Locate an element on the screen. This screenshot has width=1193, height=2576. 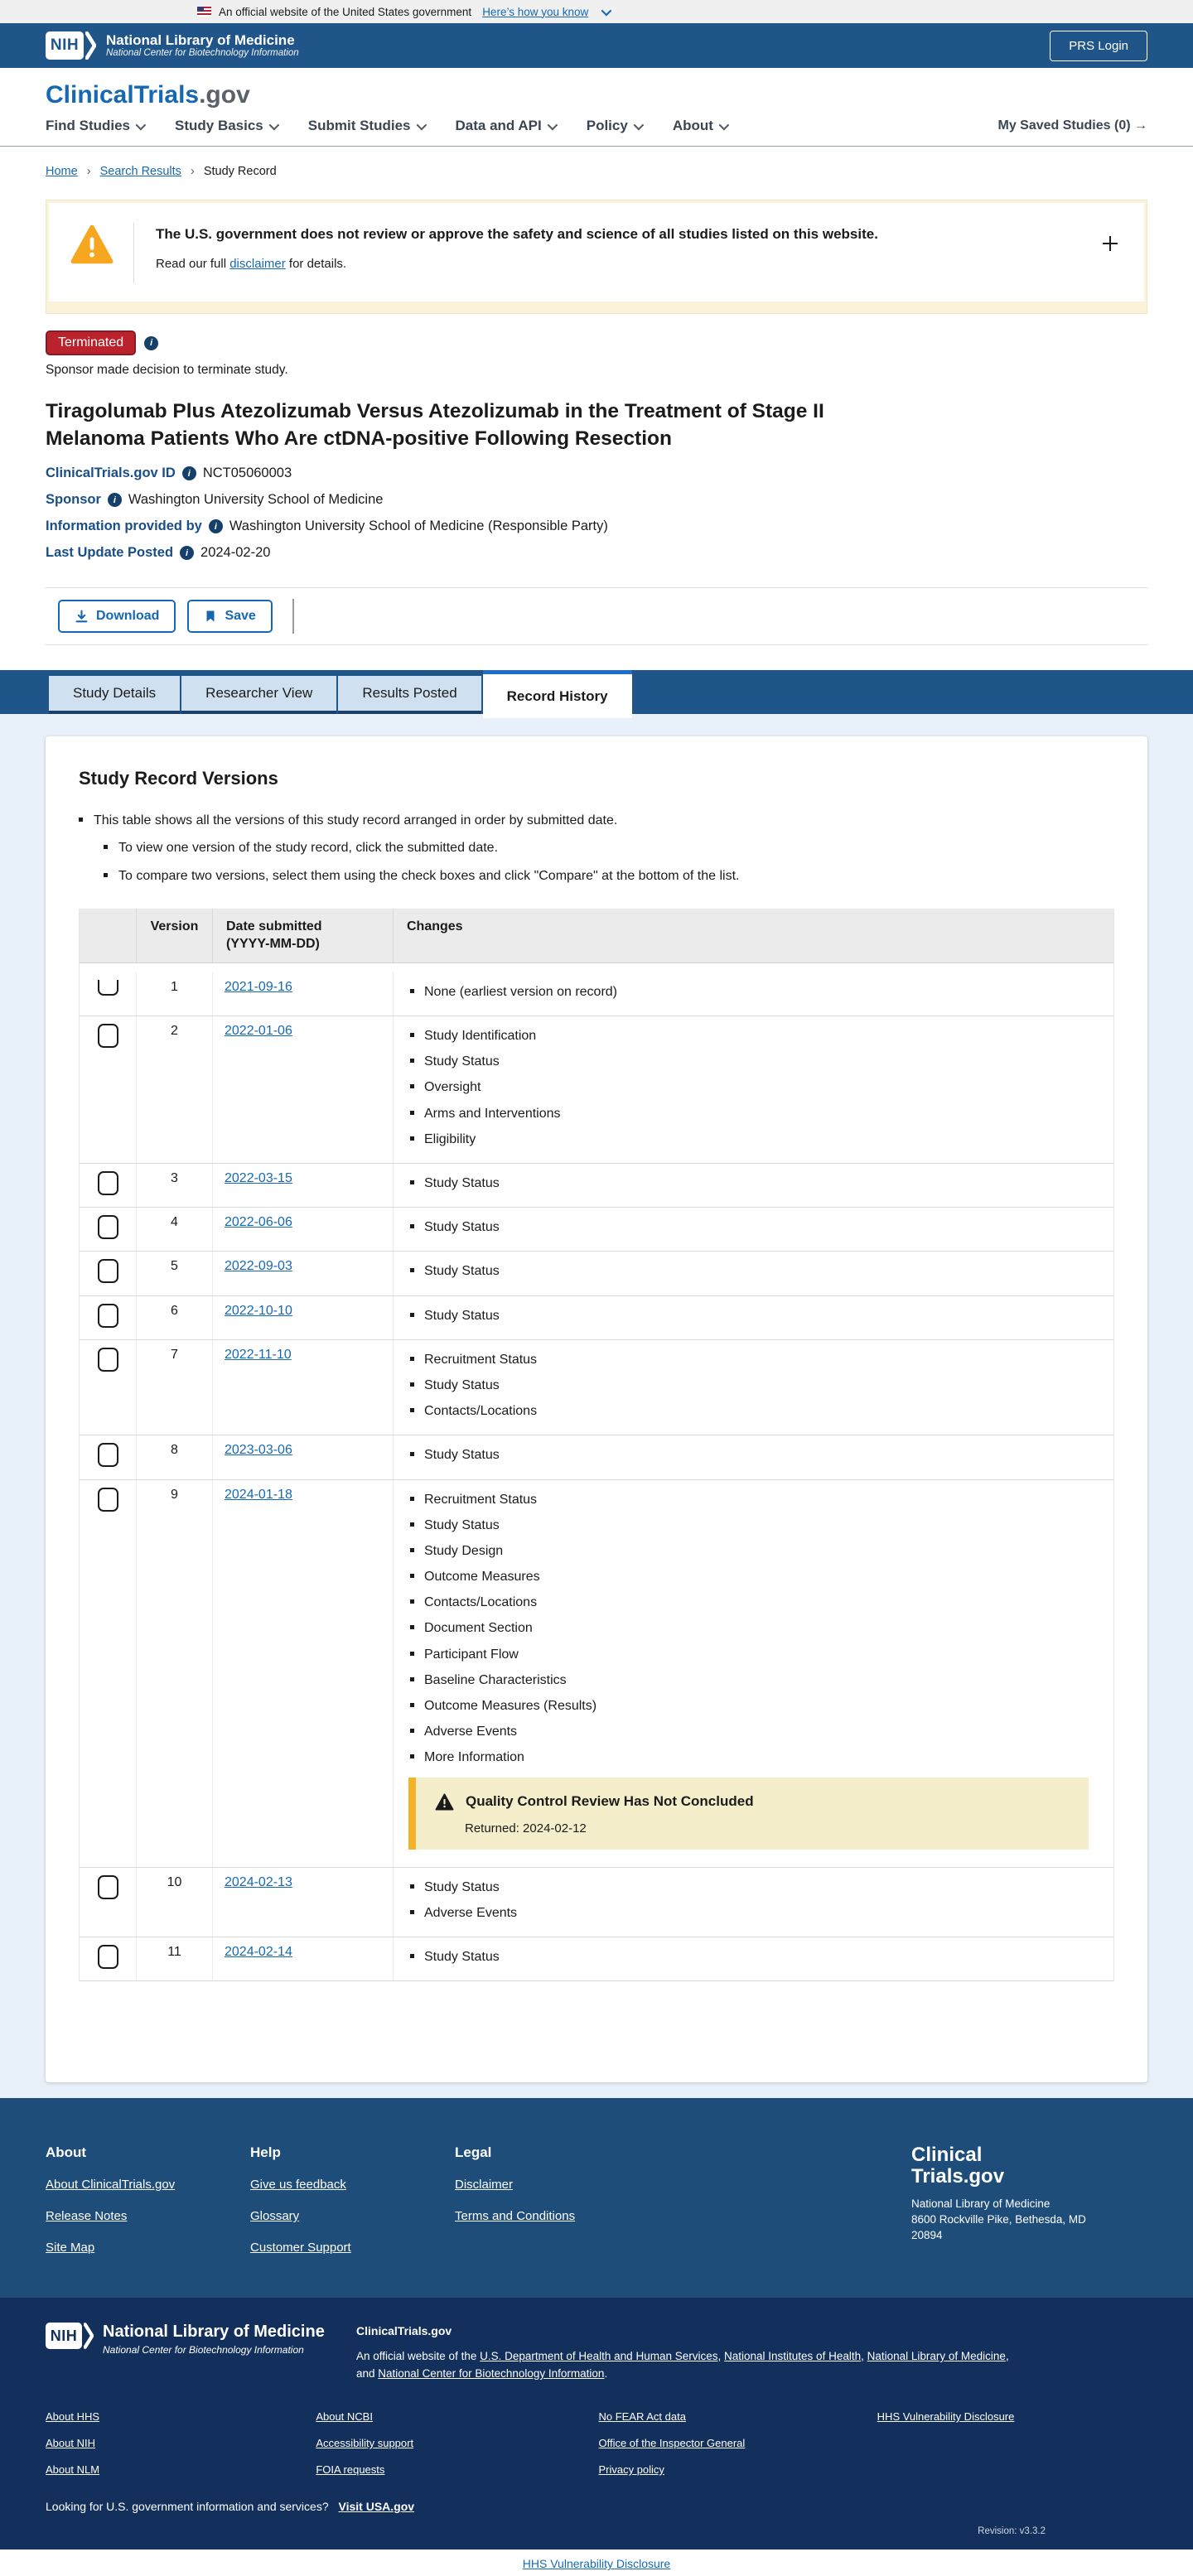
tab-results-posted: Results Posted is located at coordinates (410, 695).